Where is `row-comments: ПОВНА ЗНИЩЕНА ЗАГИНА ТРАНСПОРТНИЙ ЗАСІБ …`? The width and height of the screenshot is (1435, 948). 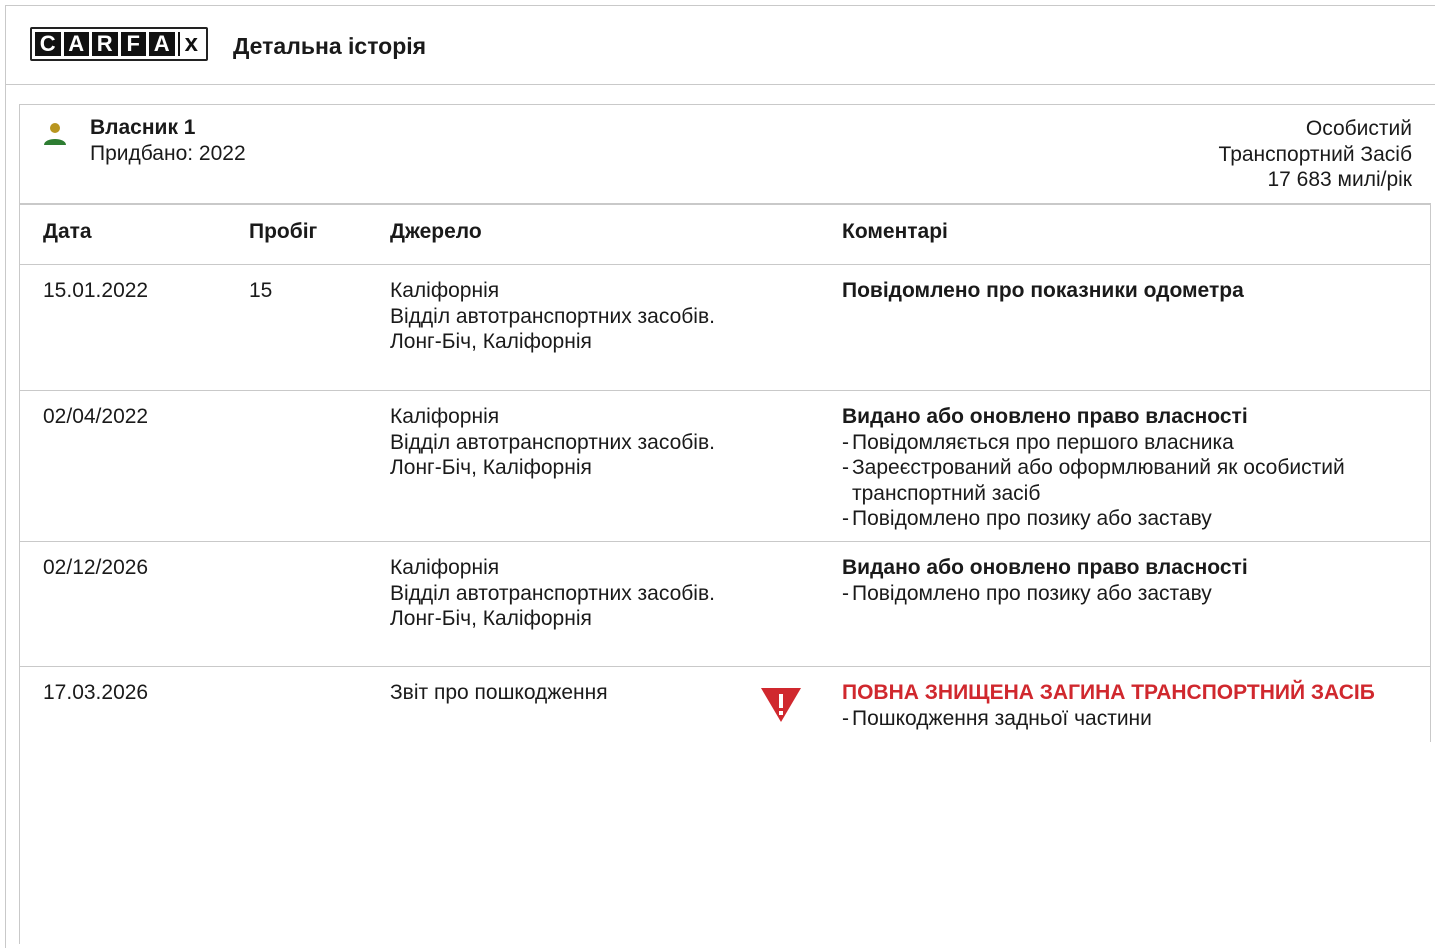 row-comments: ПОВНА ЗНИЩЕНА ЗАГИНА ТРАНСПОРТНИЙ ЗАСІБ … is located at coordinates (1127, 705).